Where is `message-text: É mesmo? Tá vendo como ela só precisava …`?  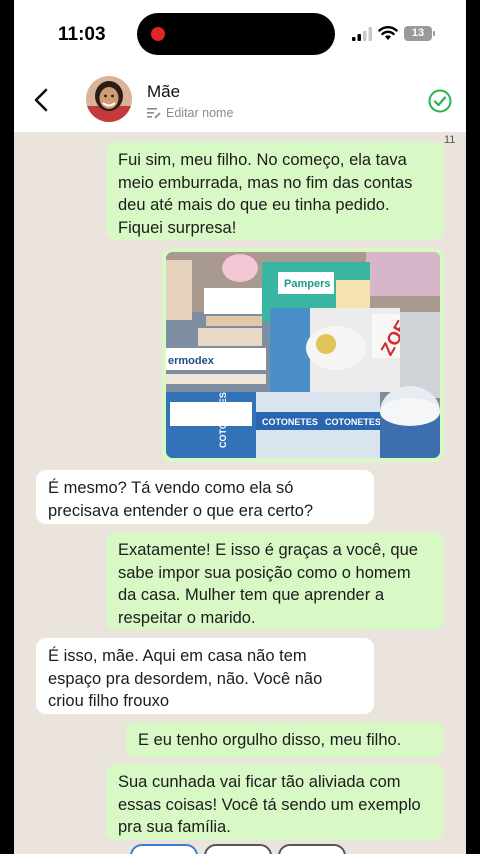 message-text: É mesmo? Tá vendo como ela só precisava … is located at coordinates (181, 499).